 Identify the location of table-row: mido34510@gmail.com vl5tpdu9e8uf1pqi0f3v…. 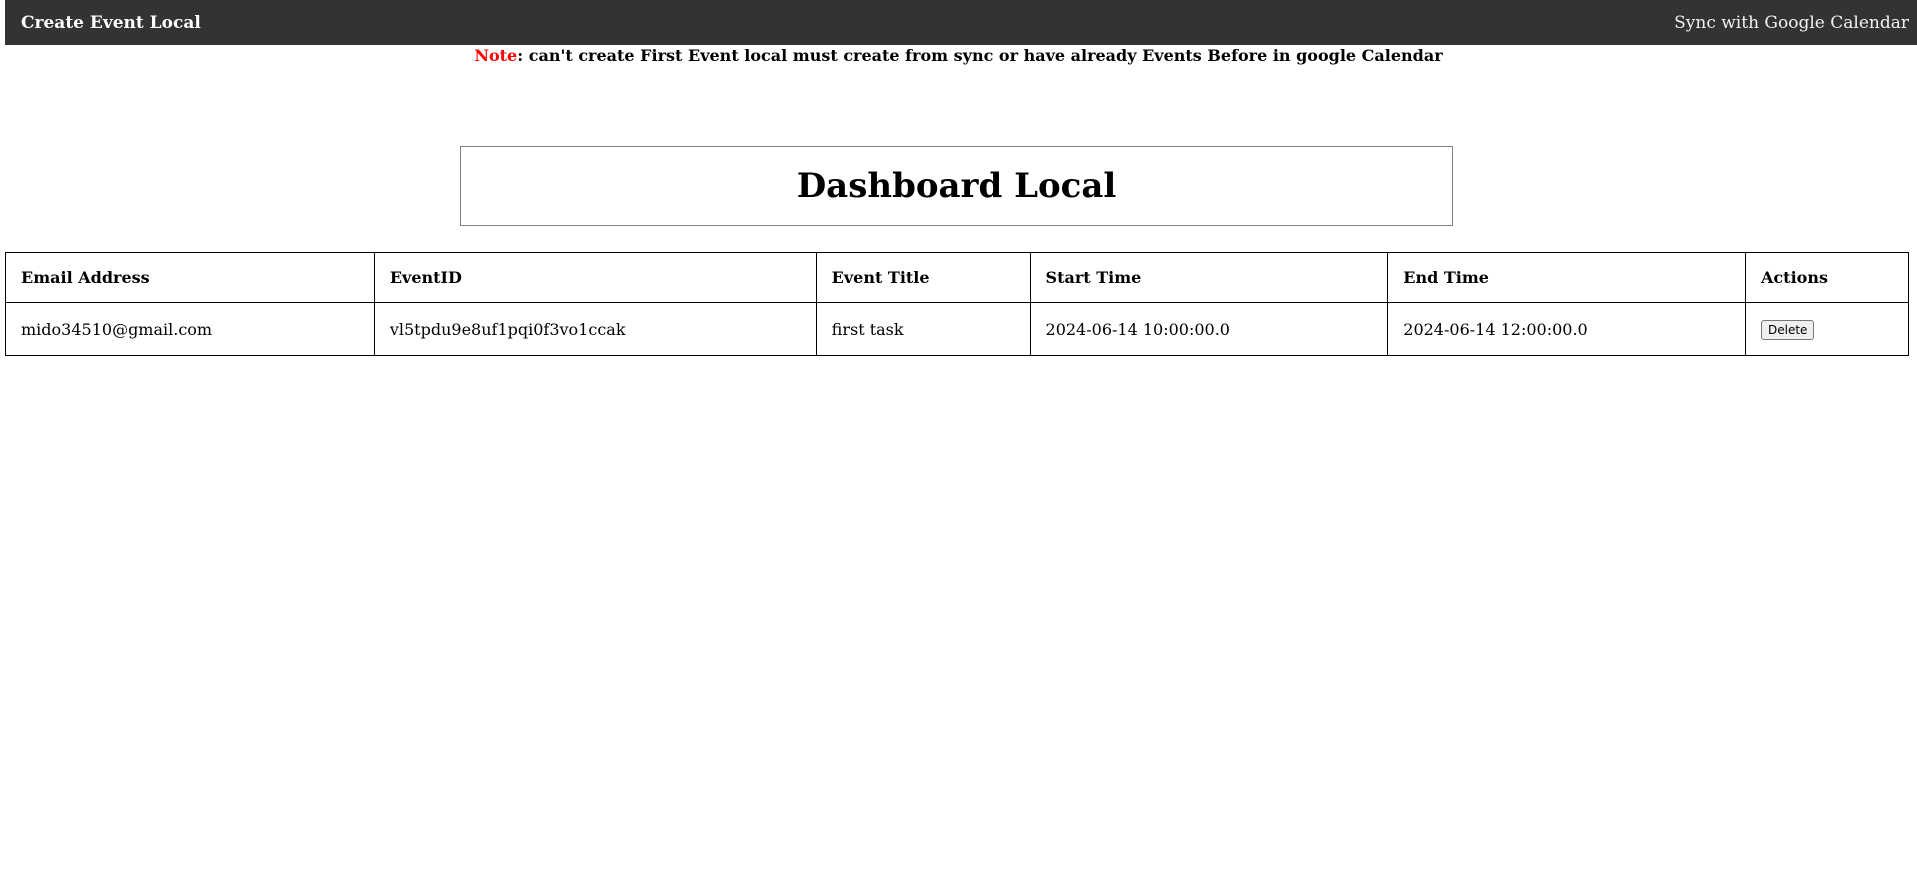
(957, 329).